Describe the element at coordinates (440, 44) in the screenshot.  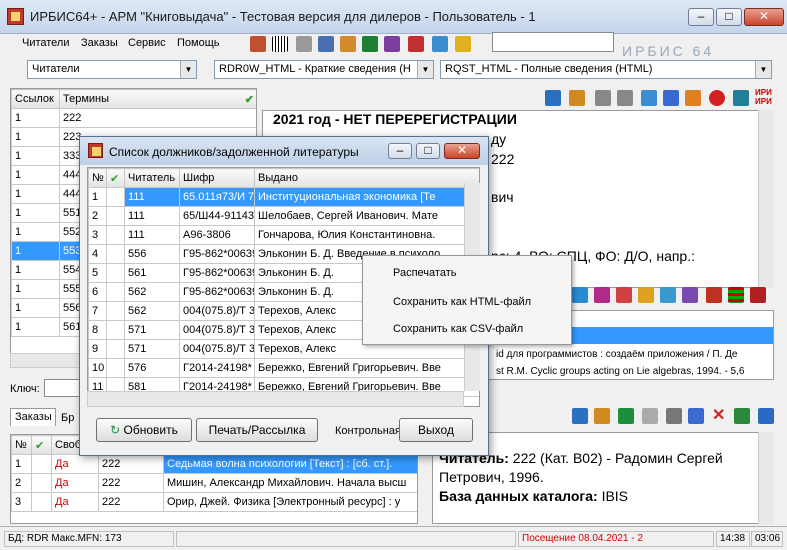
I see `archive-icon` at that location.